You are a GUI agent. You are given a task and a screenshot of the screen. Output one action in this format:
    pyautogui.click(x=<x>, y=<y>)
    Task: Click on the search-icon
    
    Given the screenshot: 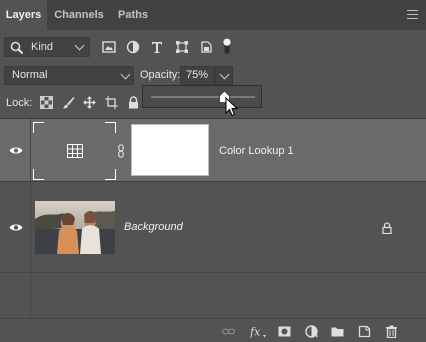 What is the action you would take?
    pyautogui.click(x=17, y=48)
    